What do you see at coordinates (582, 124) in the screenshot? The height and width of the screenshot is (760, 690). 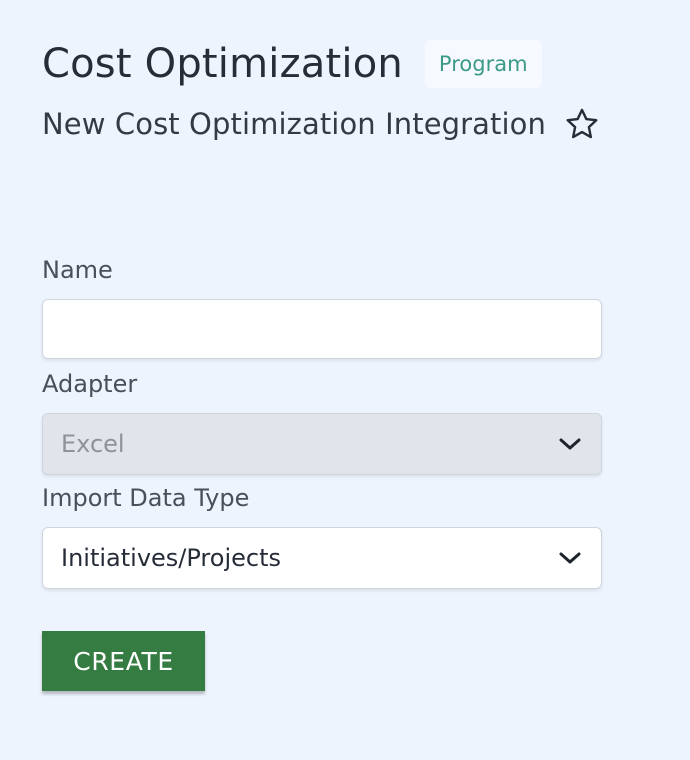 I see `star-outline-icon` at bounding box center [582, 124].